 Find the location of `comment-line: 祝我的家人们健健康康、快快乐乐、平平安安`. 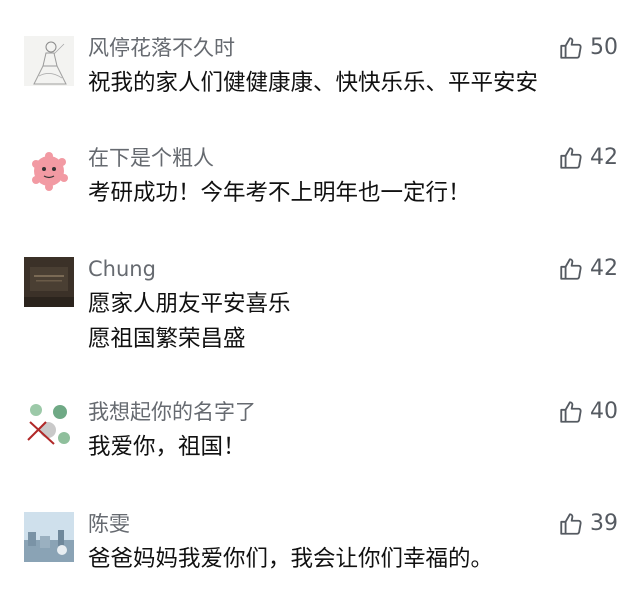

comment-line: 祝我的家人们健健康康、快快乐乐、平平安安 is located at coordinates (313, 83).